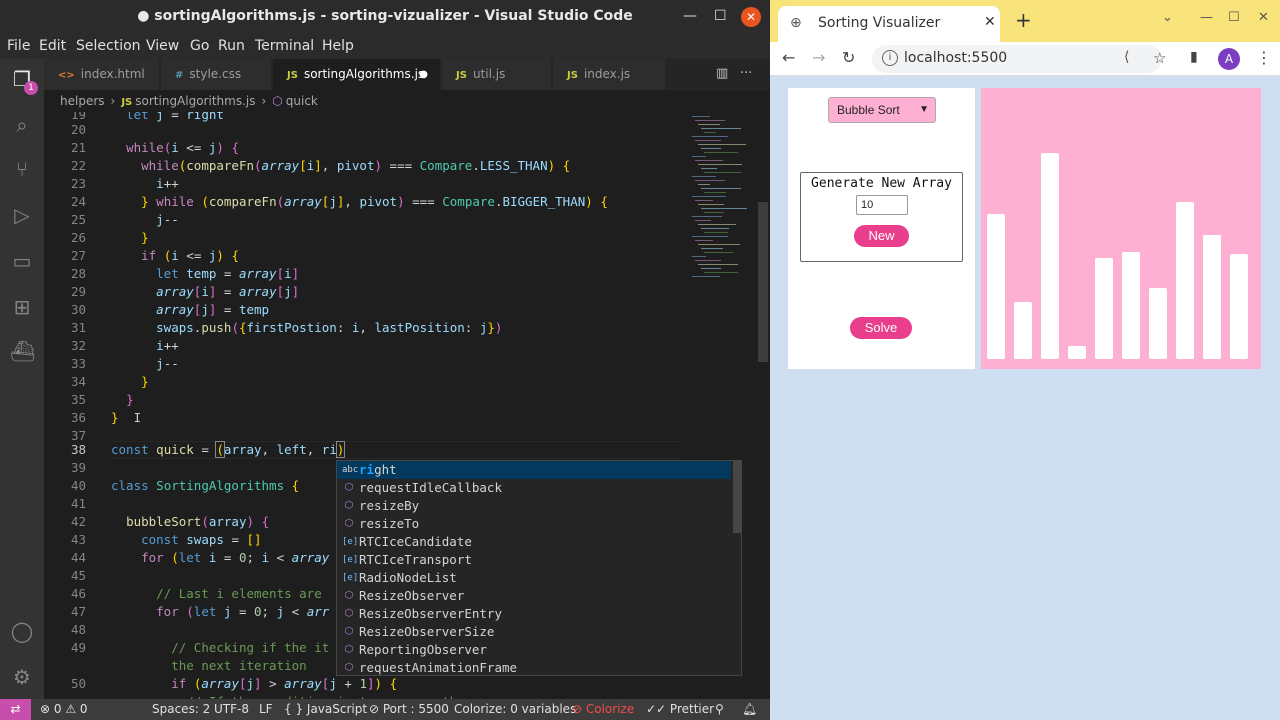 The width and height of the screenshot is (1280, 720). Describe the element at coordinates (515, 709) in the screenshot. I see `colorize-variables: Colorize: 0 variables` at that location.